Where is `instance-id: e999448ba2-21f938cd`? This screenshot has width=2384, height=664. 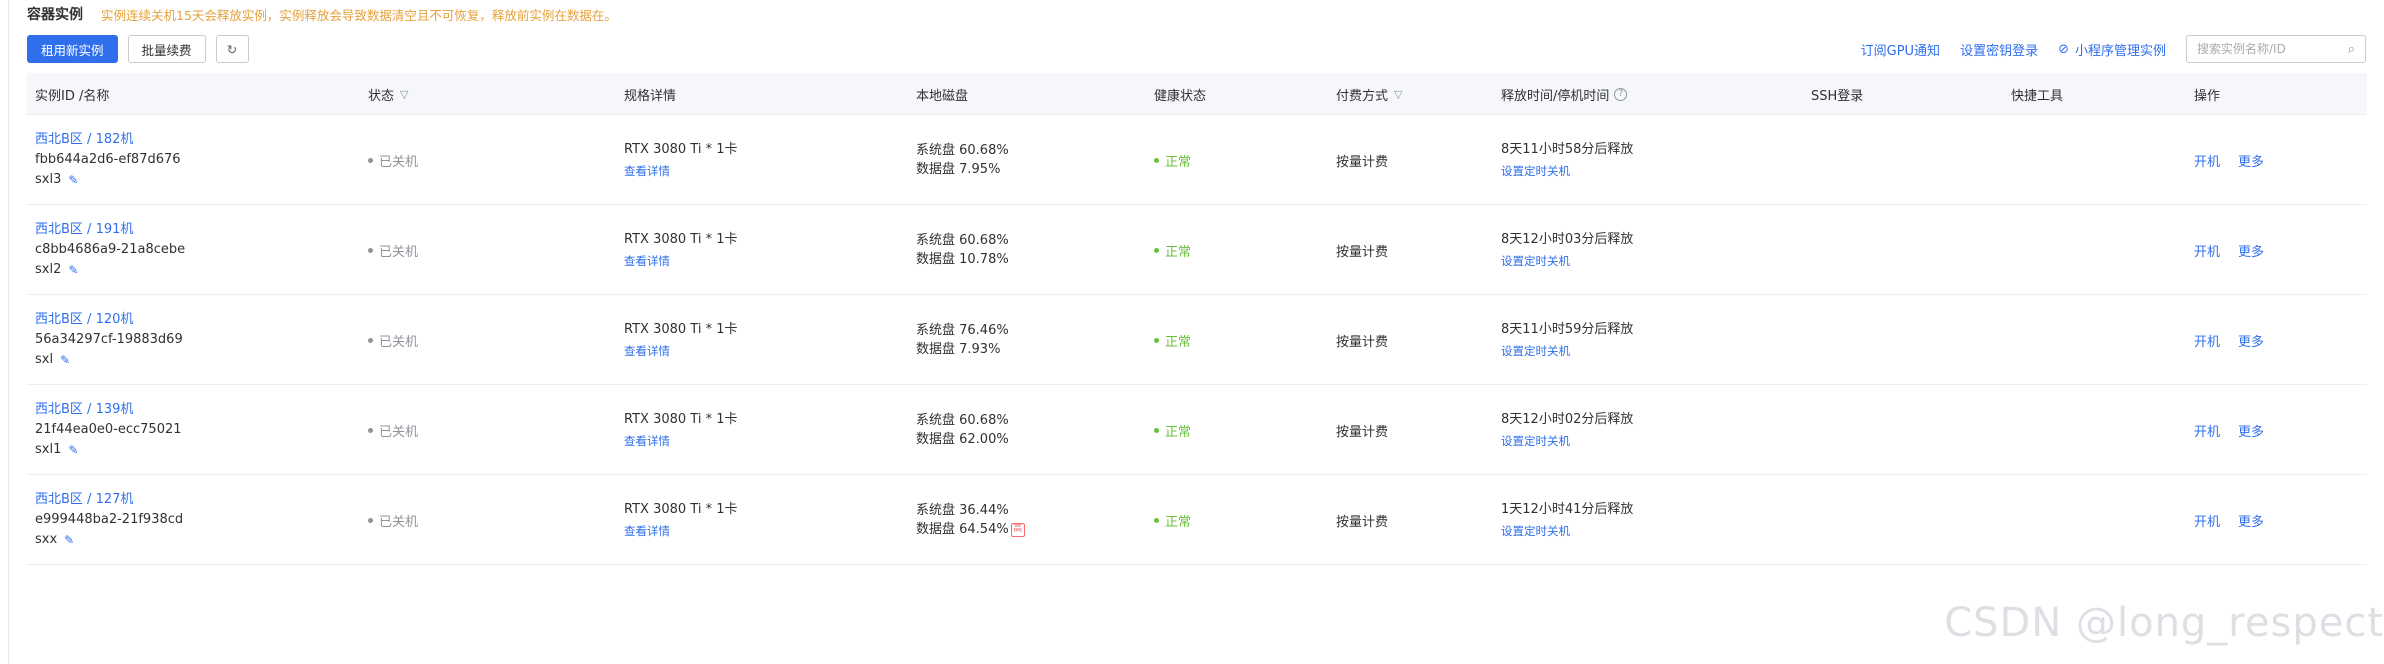 instance-id: e999448ba2-21f938cd is located at coordinates (109, 519).